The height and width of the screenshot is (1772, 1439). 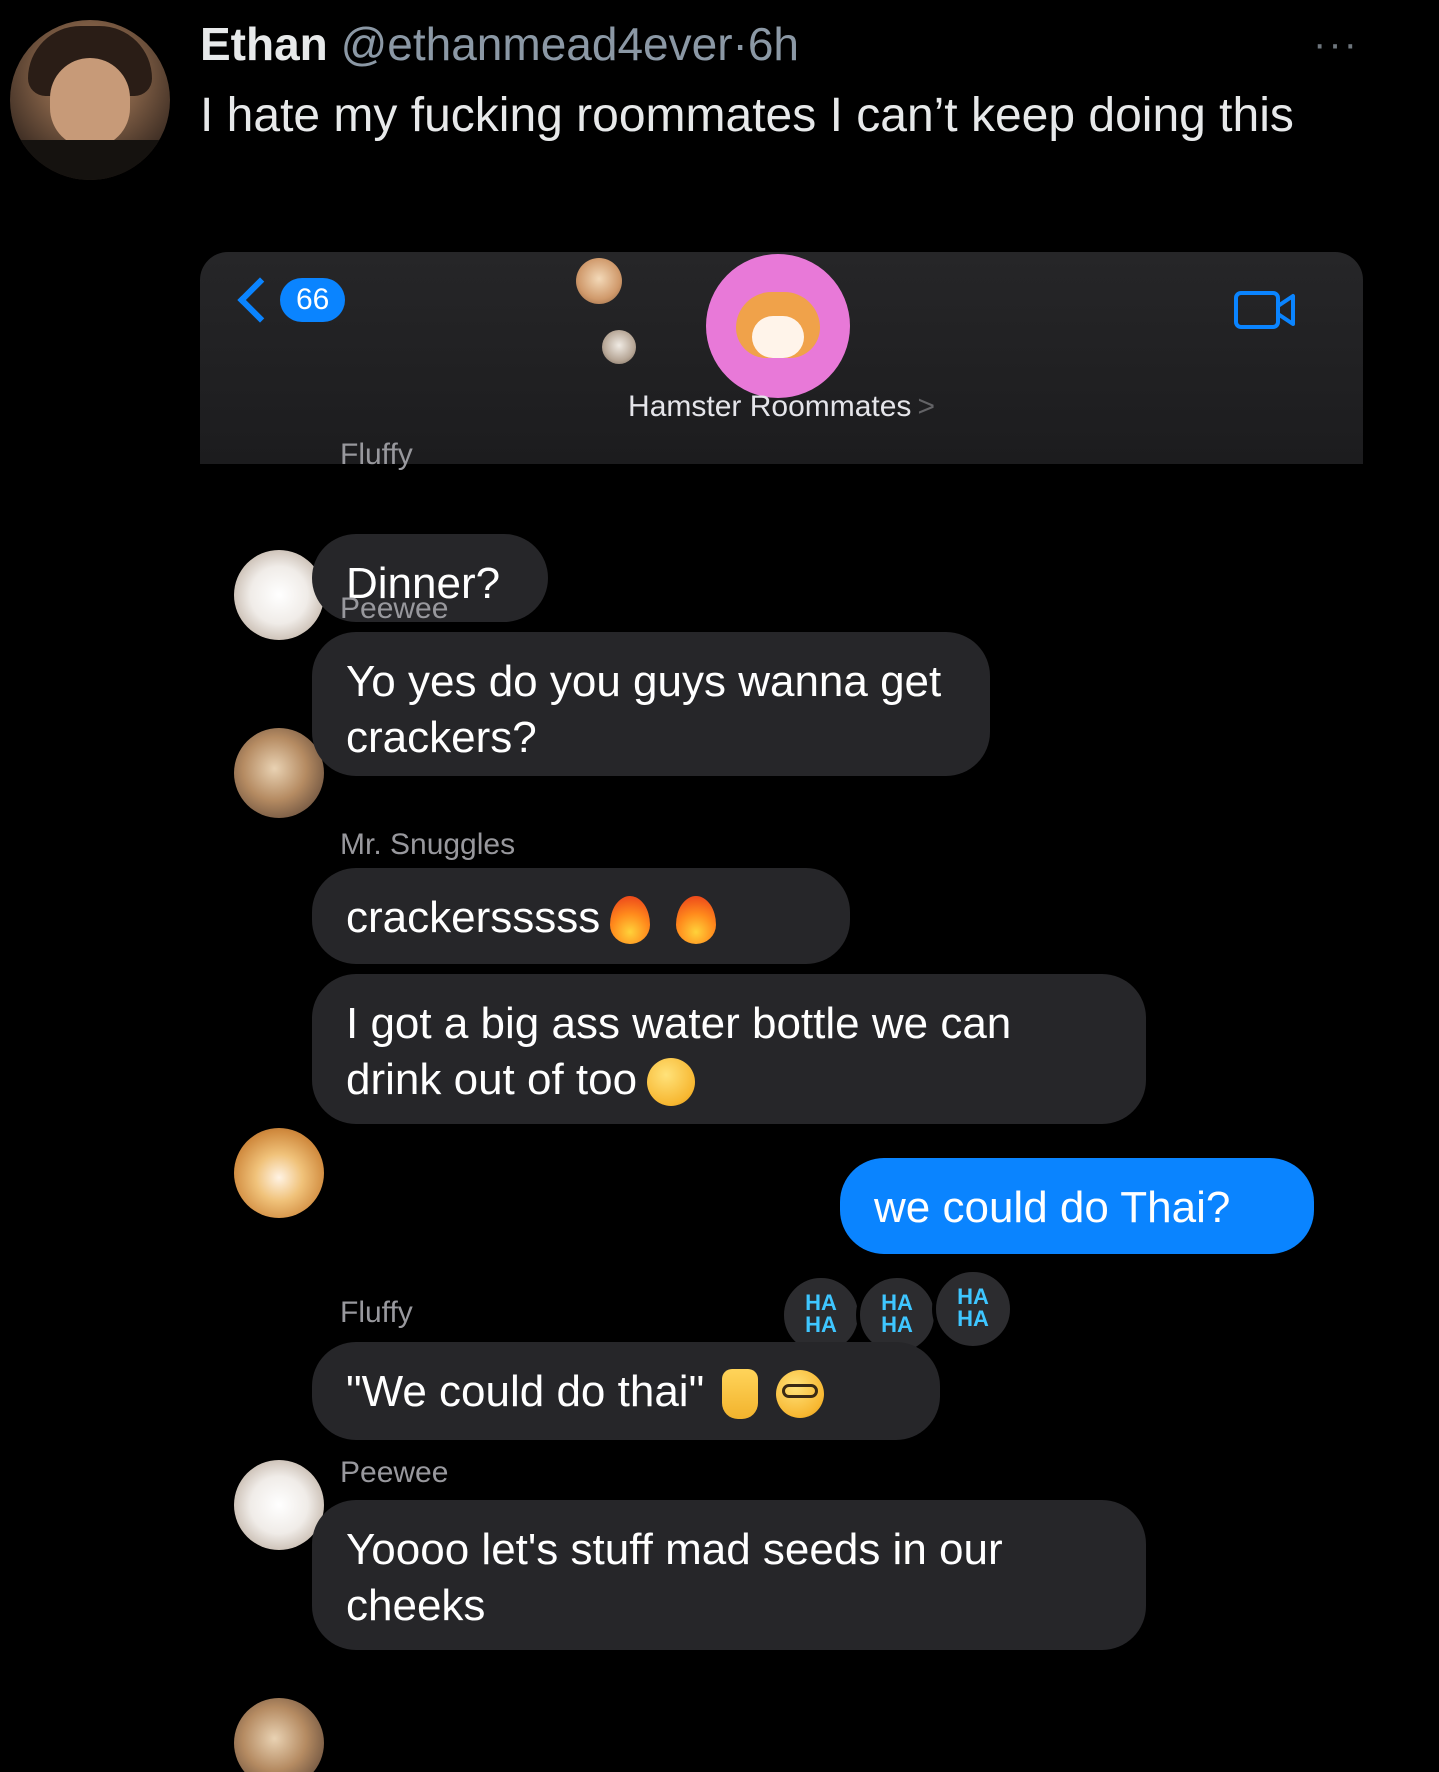 I want to click on index-pointing-up-icon, so click(x=740, y=1394).